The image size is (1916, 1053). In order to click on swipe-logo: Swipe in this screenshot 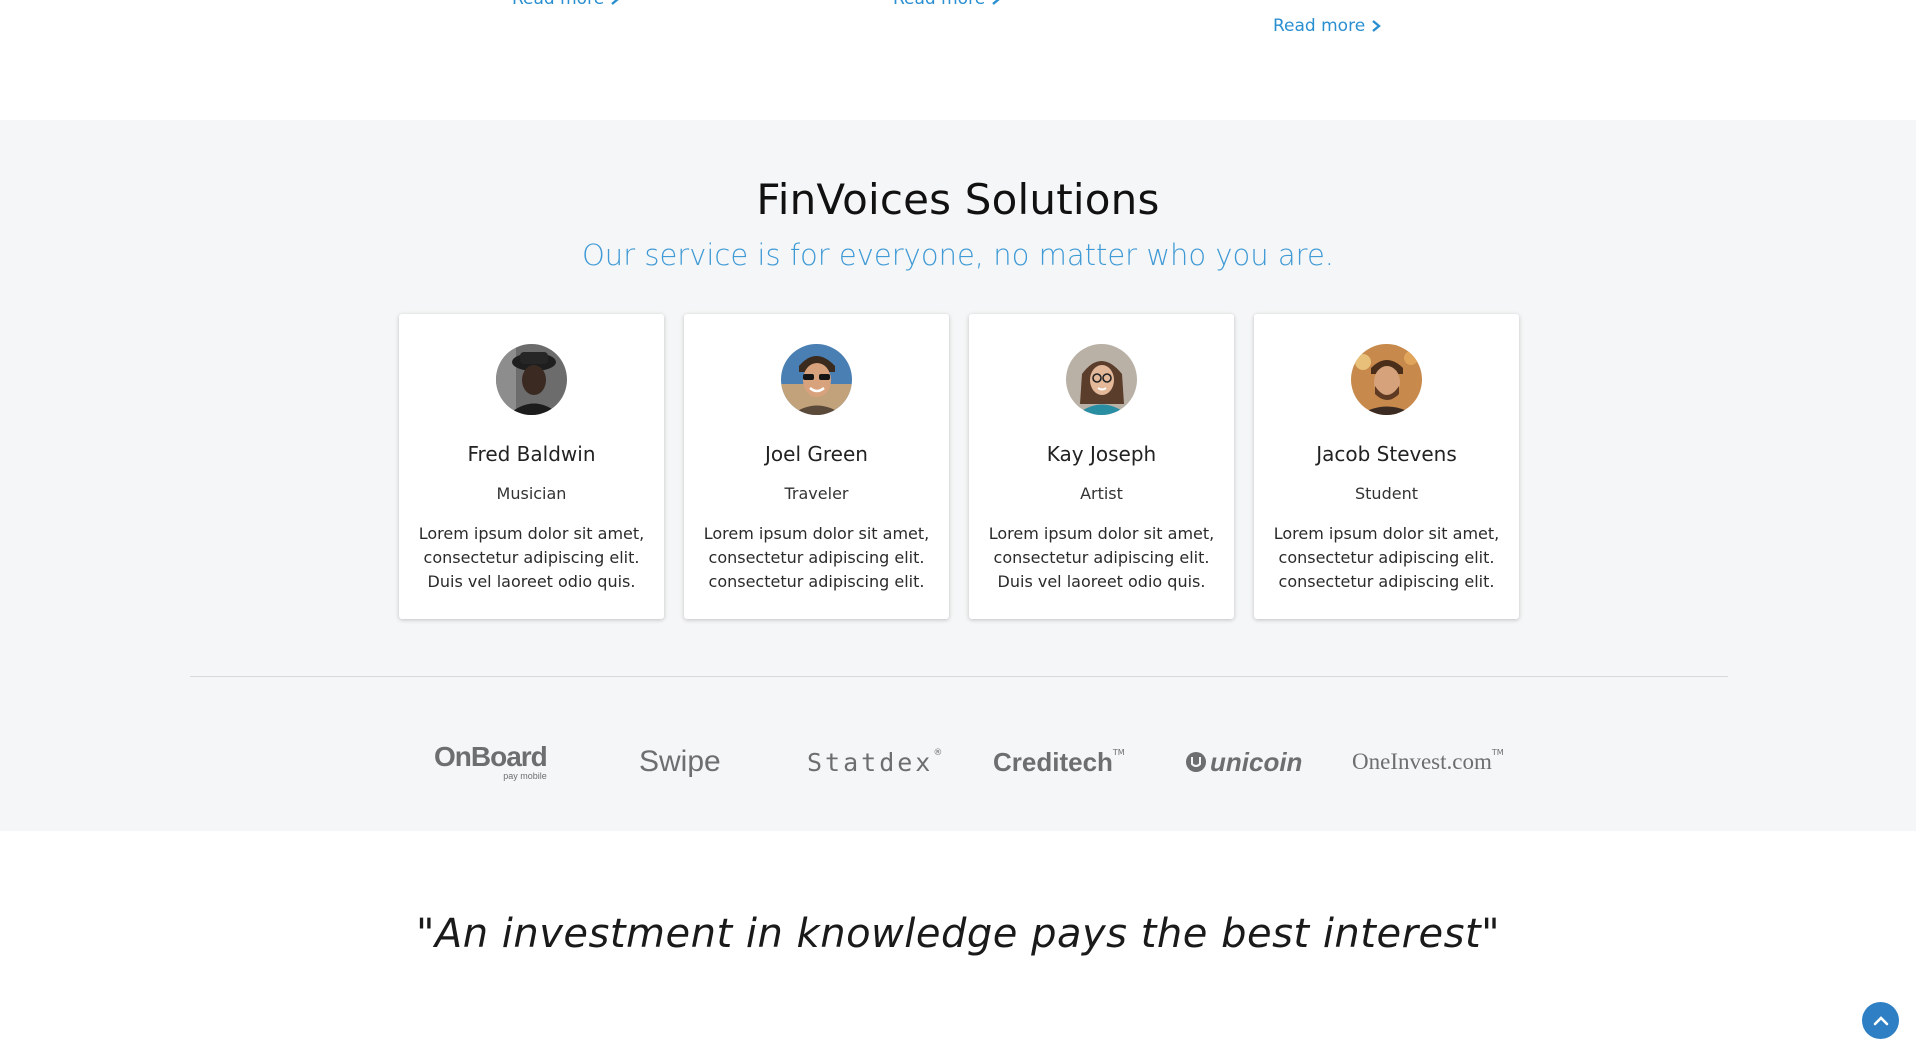, I will do `click(680, 762)`.